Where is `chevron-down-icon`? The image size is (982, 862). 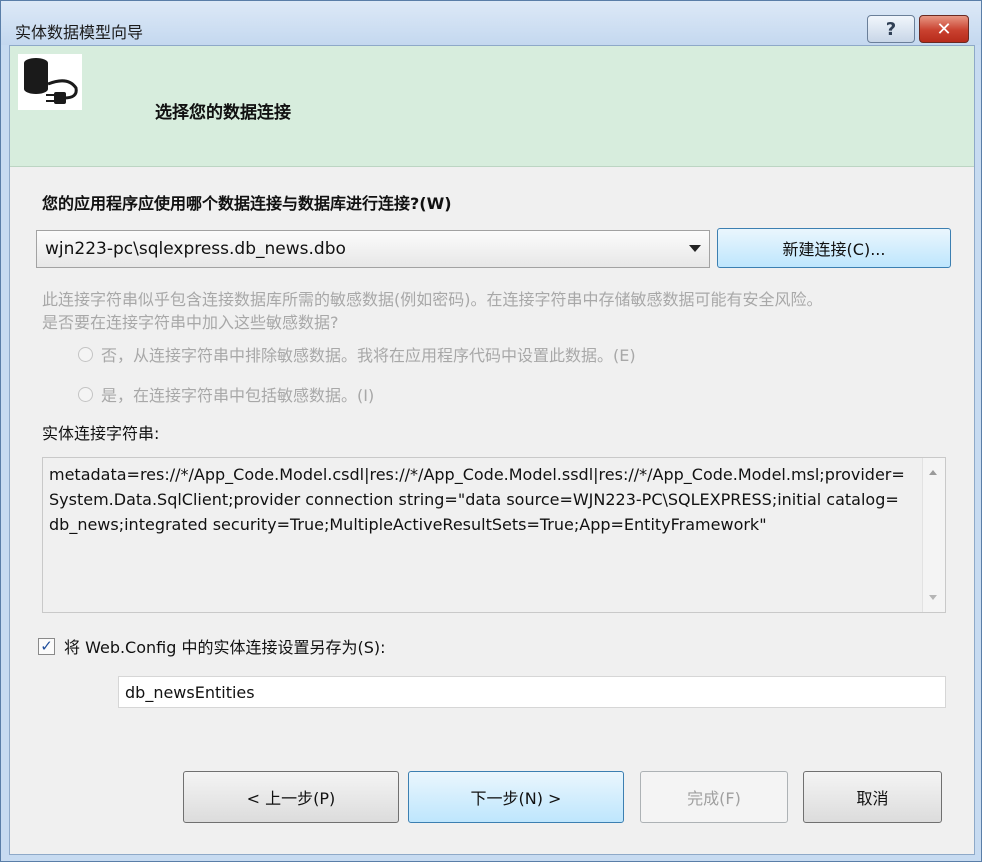
chevron-down-icon is located at coordinates (695, 248).